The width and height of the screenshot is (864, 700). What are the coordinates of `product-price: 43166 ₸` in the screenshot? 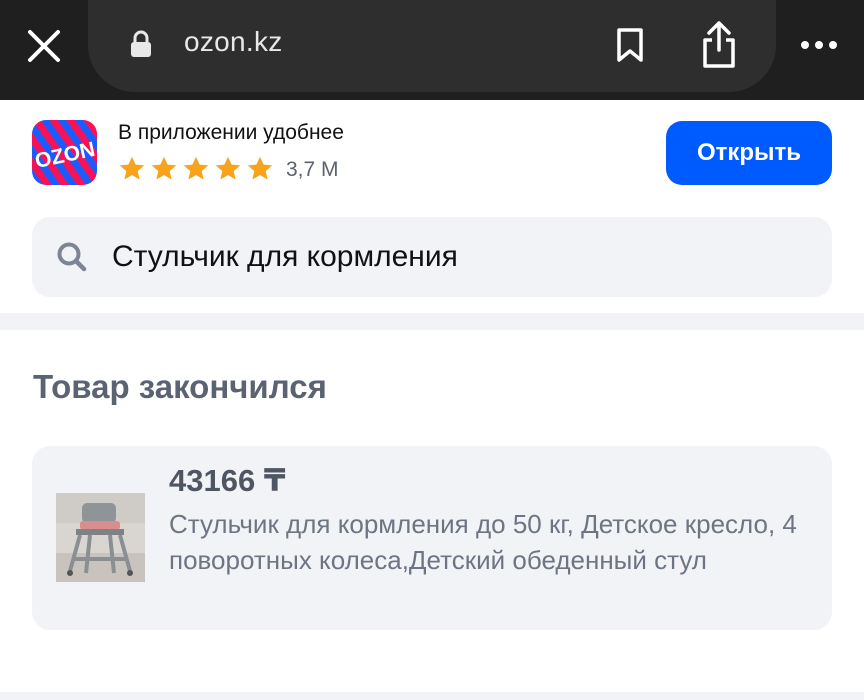 It's located at (227, 480).